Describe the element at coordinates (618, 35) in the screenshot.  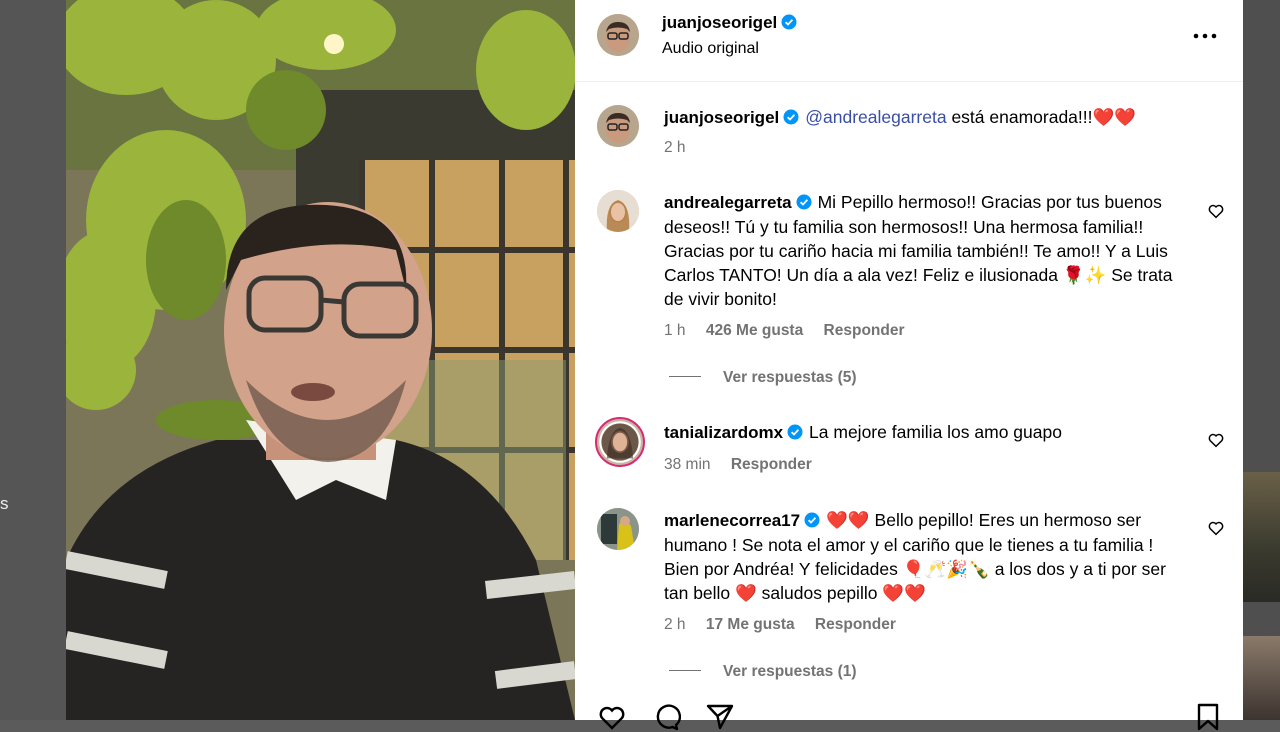
I see `author-avatar` at that location.